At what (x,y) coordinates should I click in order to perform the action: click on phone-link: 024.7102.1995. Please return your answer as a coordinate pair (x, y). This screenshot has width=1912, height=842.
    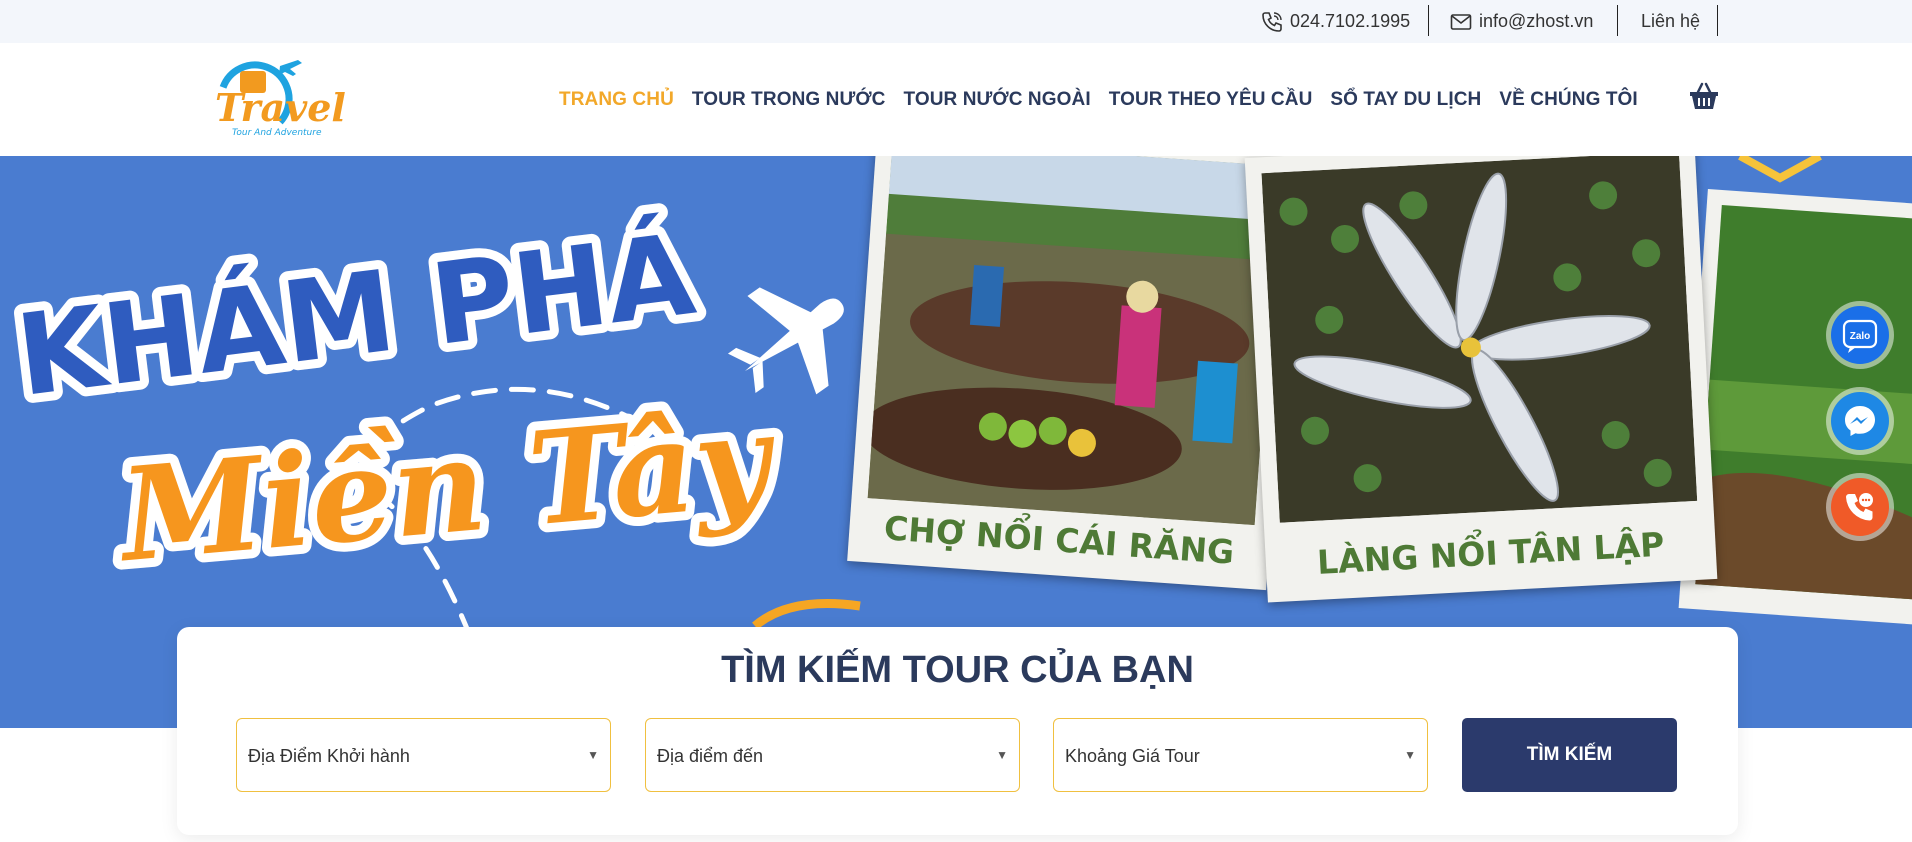
    Looking at the image, I should click on (1335, 21).